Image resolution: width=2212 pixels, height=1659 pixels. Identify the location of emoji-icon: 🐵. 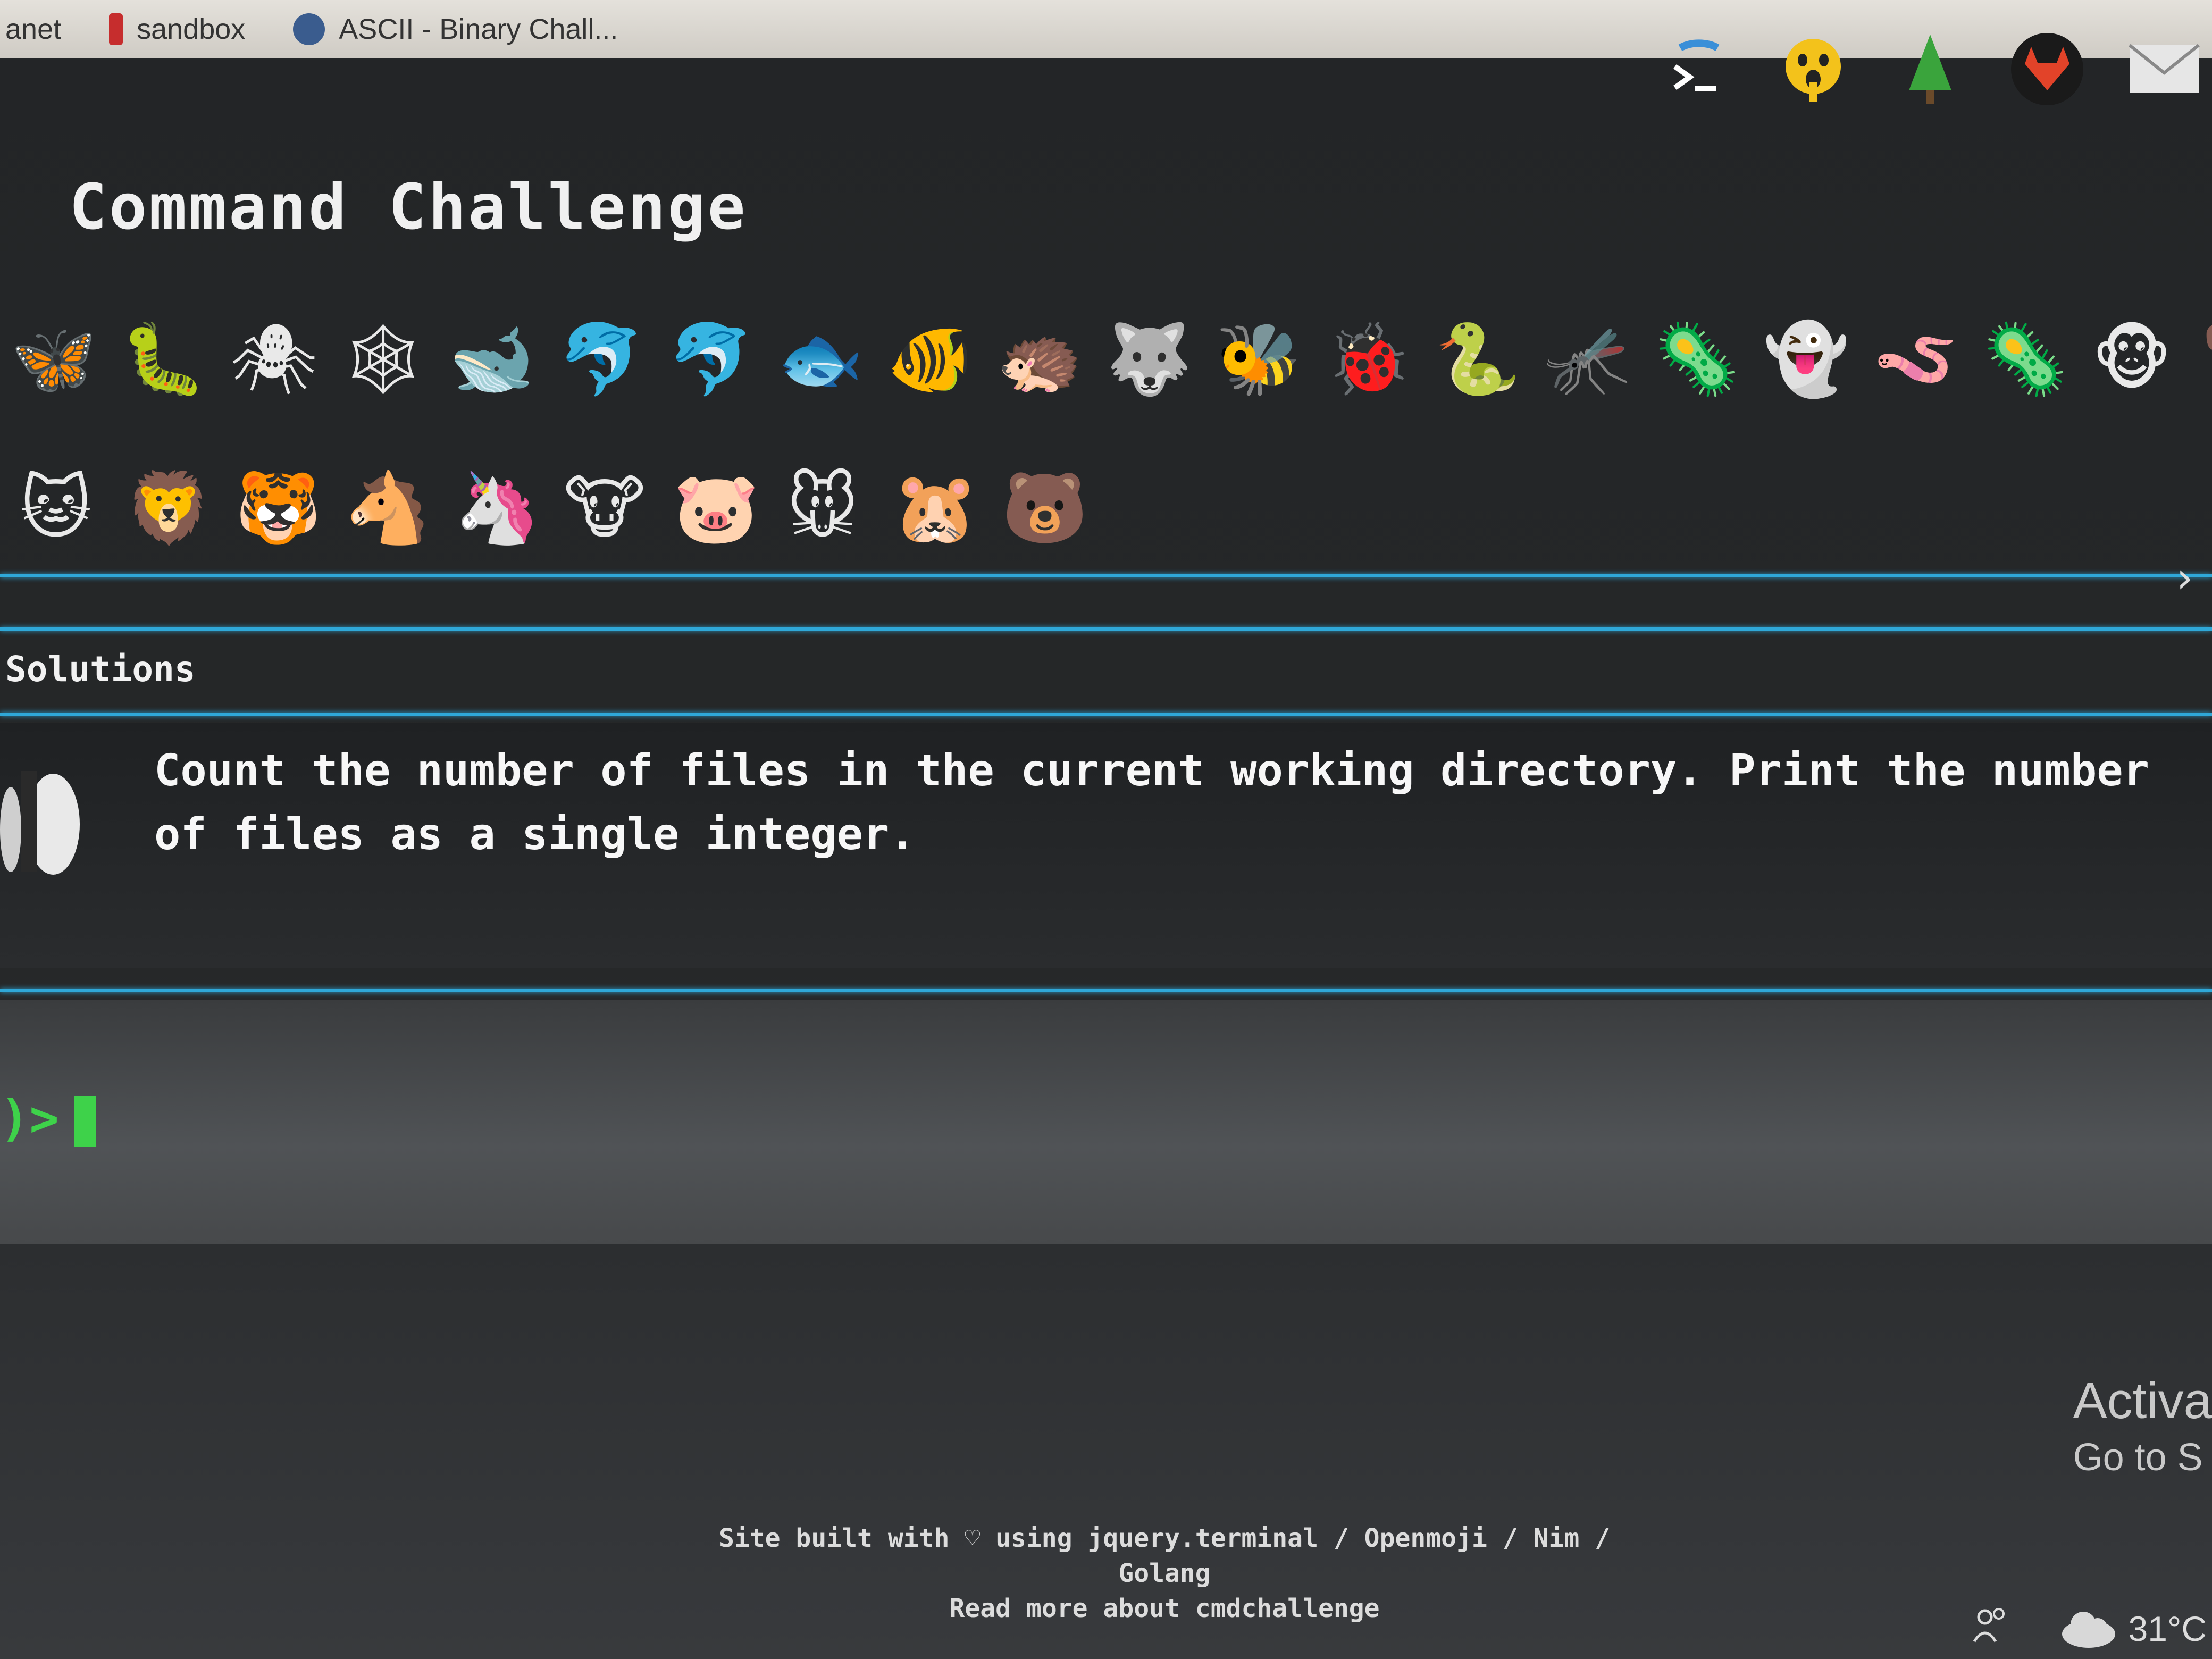
(2132, 359).